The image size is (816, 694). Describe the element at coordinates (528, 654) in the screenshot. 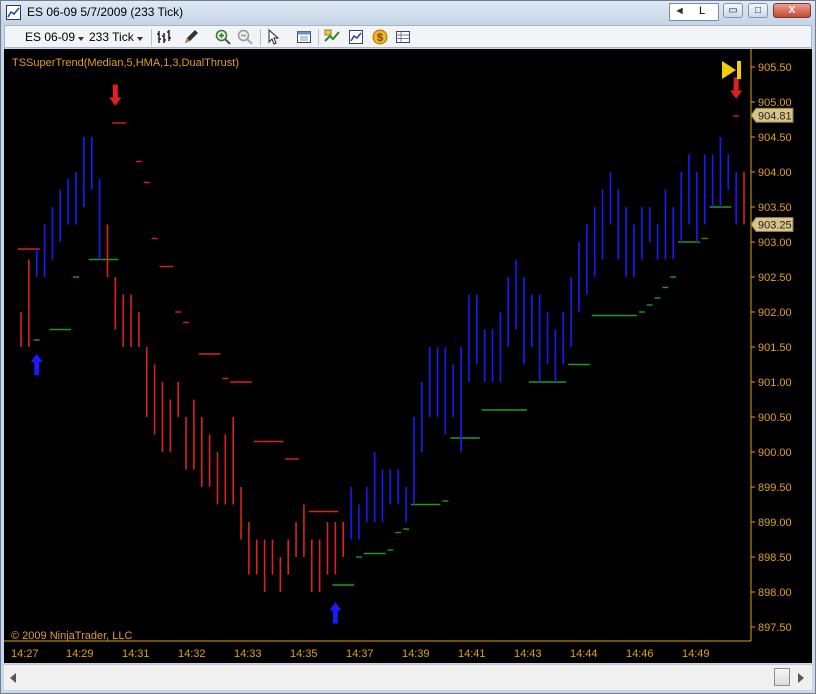

I see `time-tick-label: 14:43` at that location.